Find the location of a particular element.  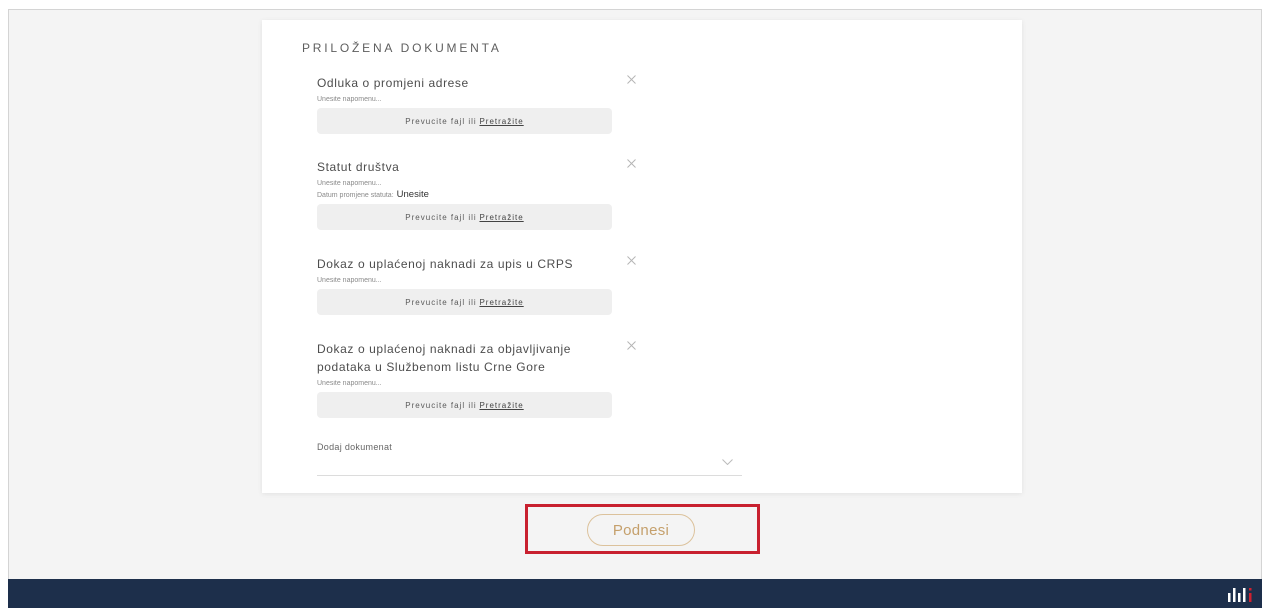

document-title: Dokaz o uplaćenoj naknadi za upis u CRPS is located at coordinates (445, 264).